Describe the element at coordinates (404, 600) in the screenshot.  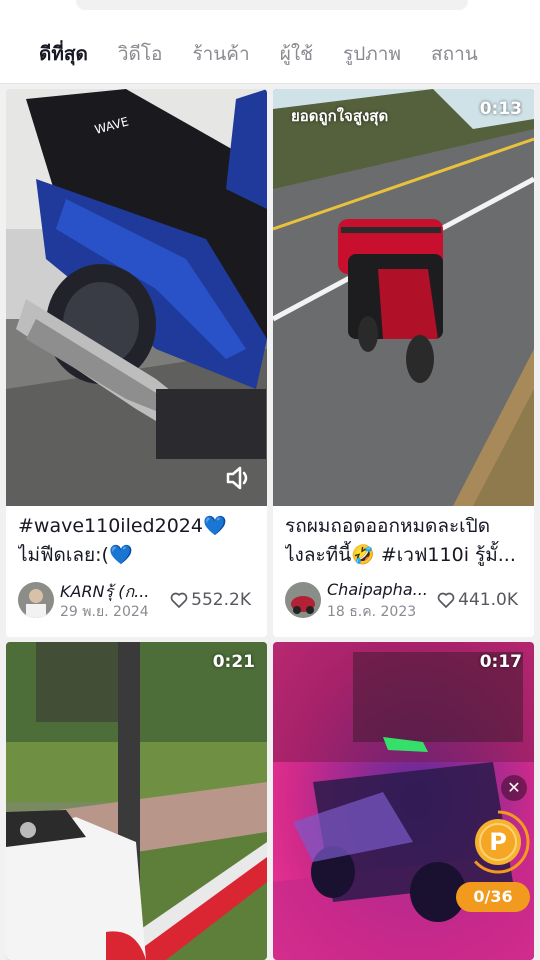
I see `video-meta: Chaipapha... 18 ธ.ค. 2023 441.0K` at that location.